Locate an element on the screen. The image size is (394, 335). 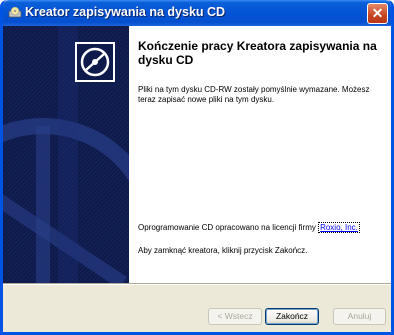
cd-burner-icon is located at coordinates (15, 13).